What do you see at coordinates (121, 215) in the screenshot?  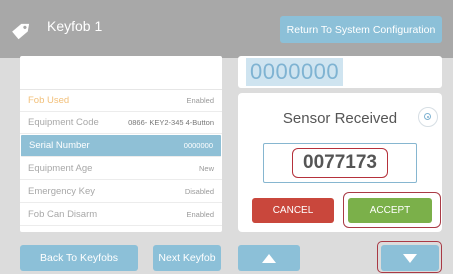 I see `detail-row-fob-can-disarm: Fob Can Disarm Enabled` at bounding box center [121, 215].